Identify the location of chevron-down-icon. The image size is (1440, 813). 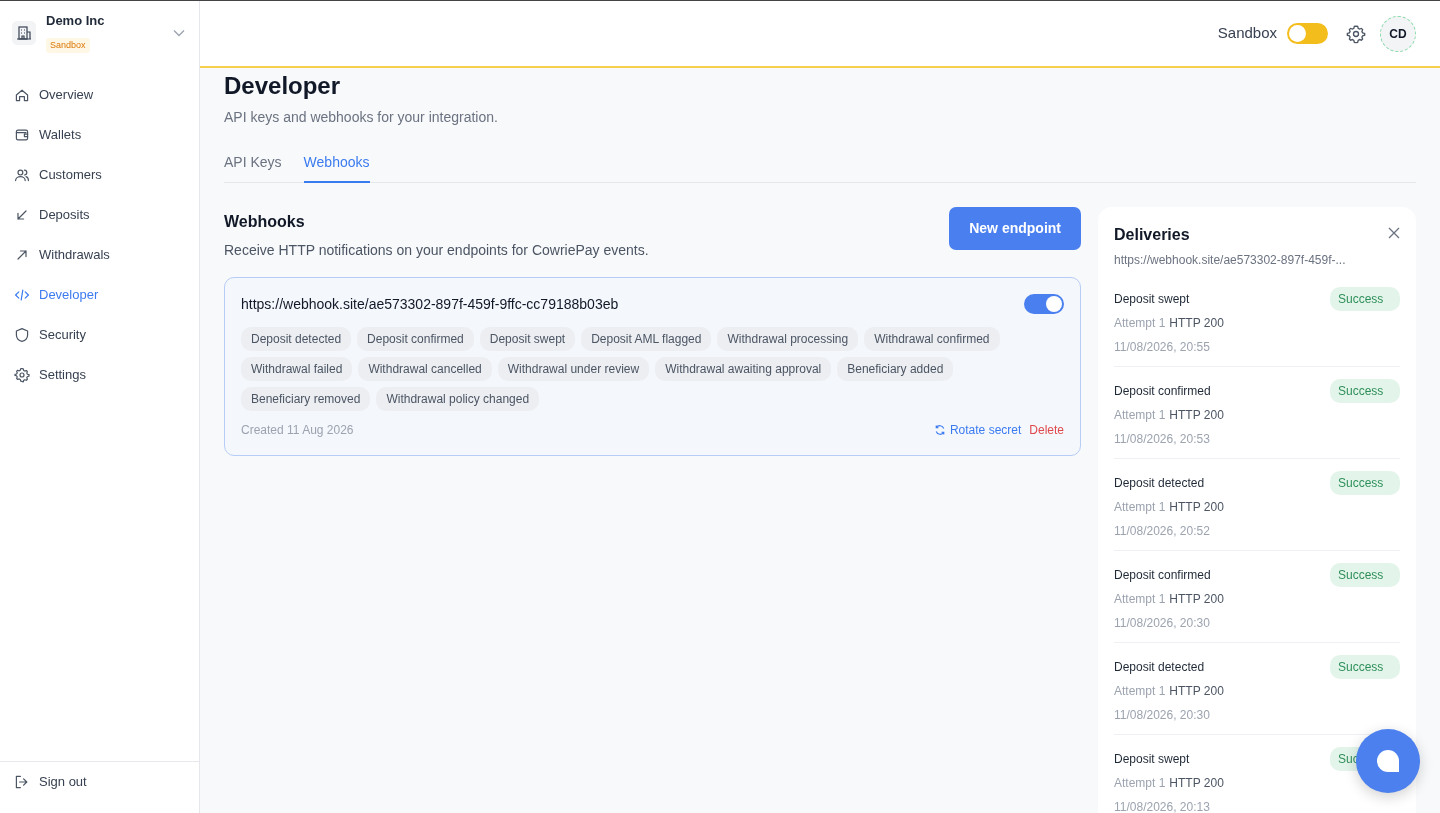
(179, 33).